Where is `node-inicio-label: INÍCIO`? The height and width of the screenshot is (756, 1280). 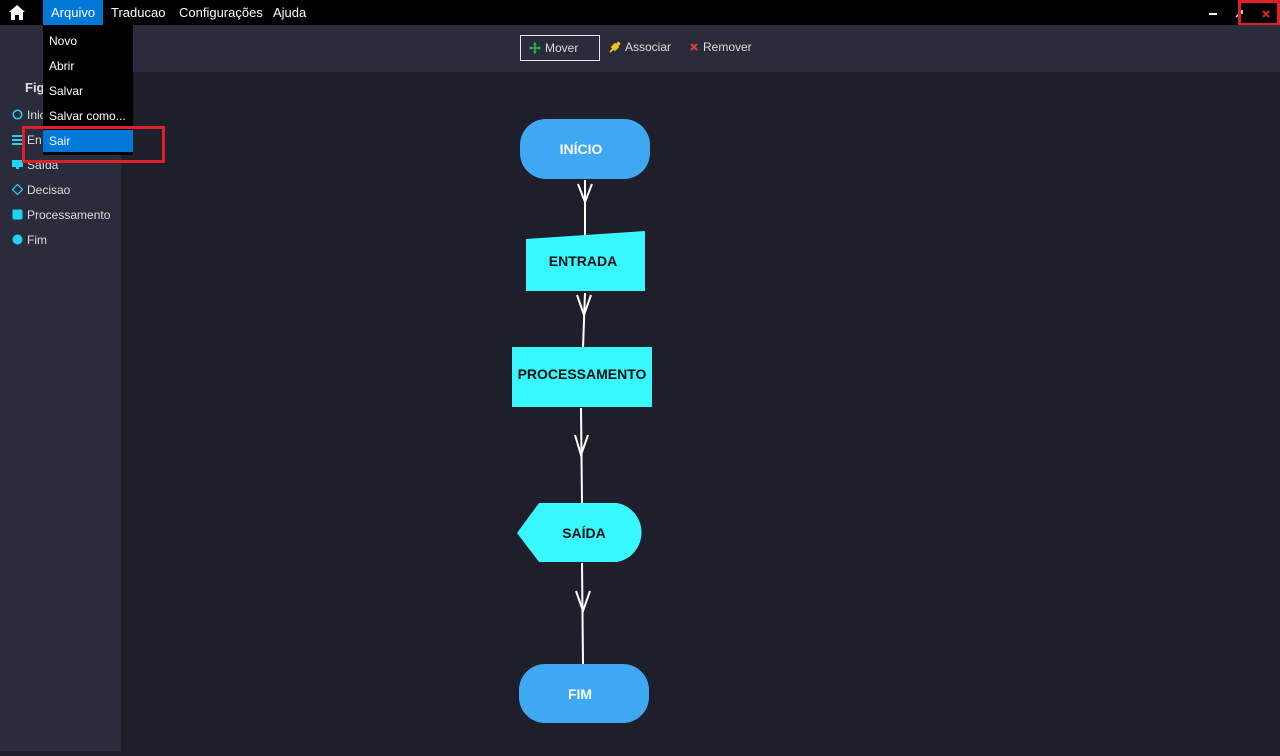
node-inicio-label: INÍCIO is located at coordinates (581, 149).